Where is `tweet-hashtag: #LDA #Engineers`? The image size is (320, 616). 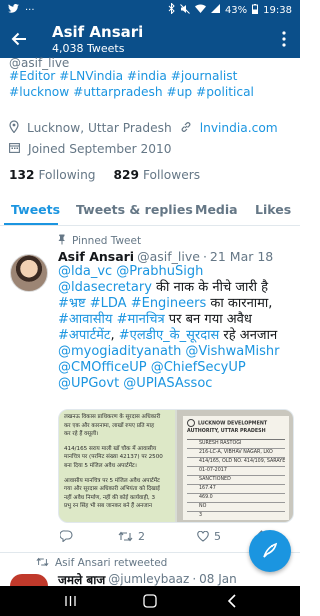
tweet-hashtag: #LDA #Engineers is located at coordinates (148, 303).